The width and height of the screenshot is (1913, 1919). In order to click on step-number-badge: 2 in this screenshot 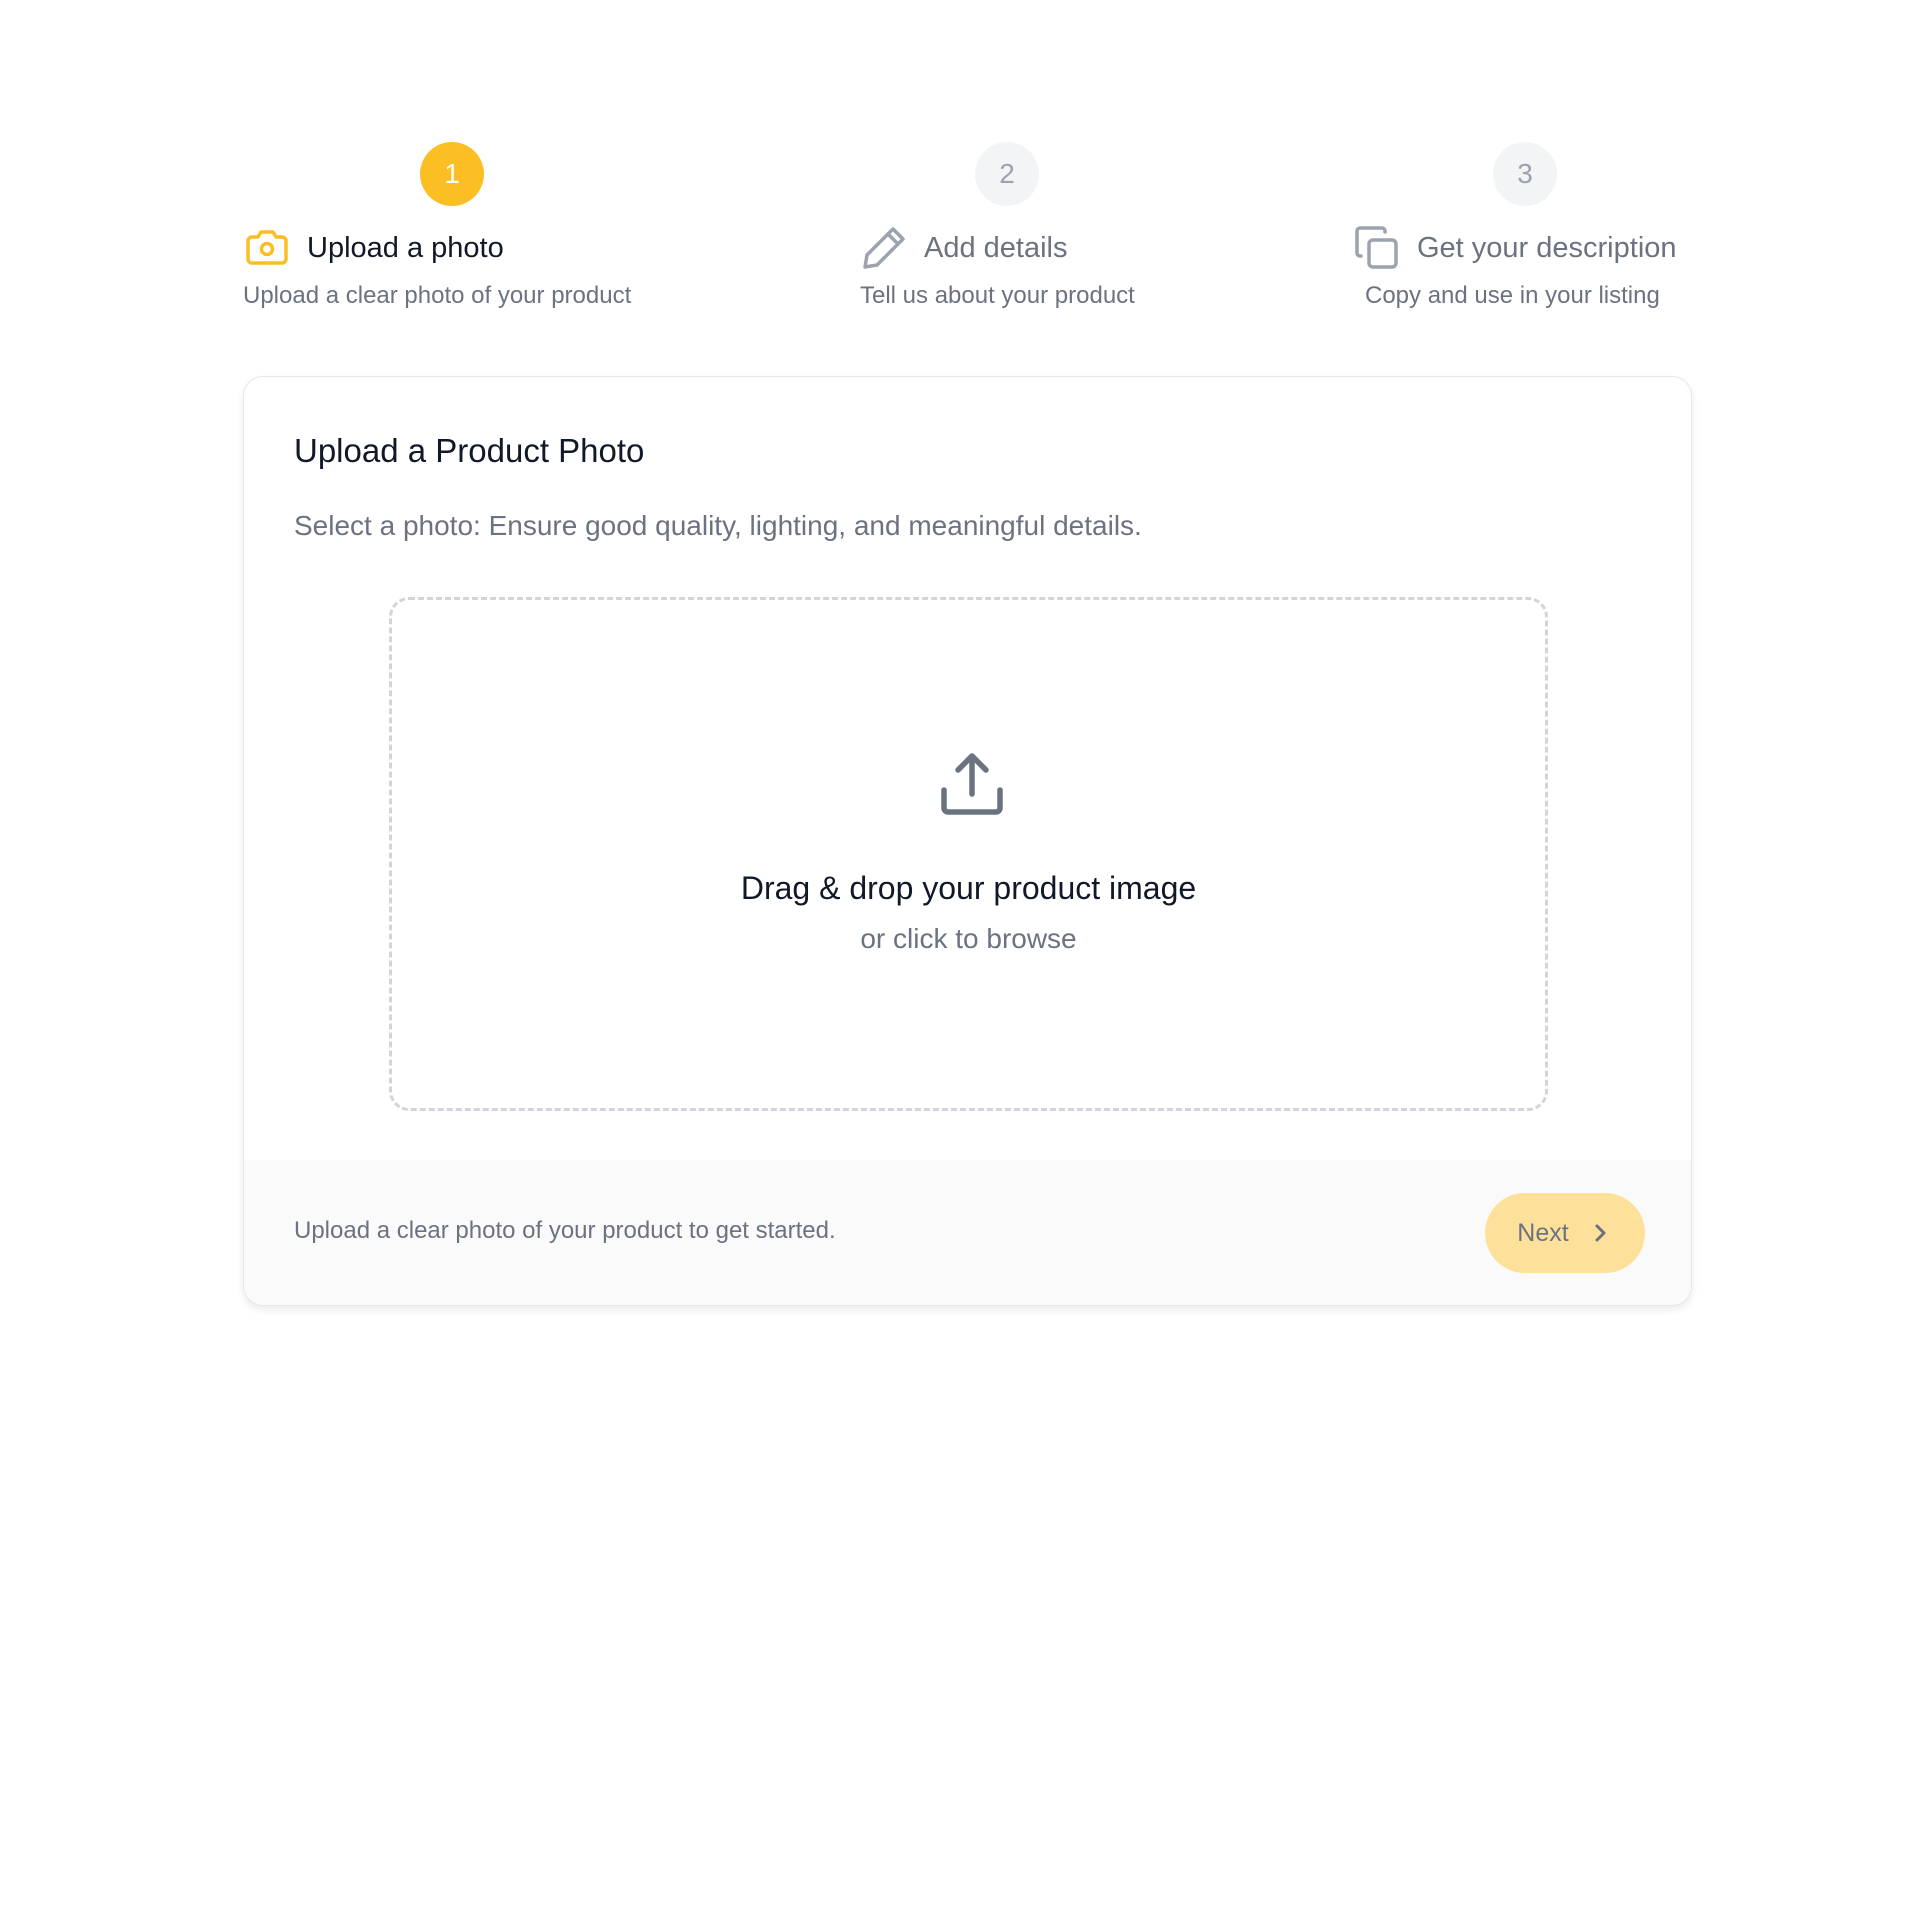, I will do `click(1007, 174)`.